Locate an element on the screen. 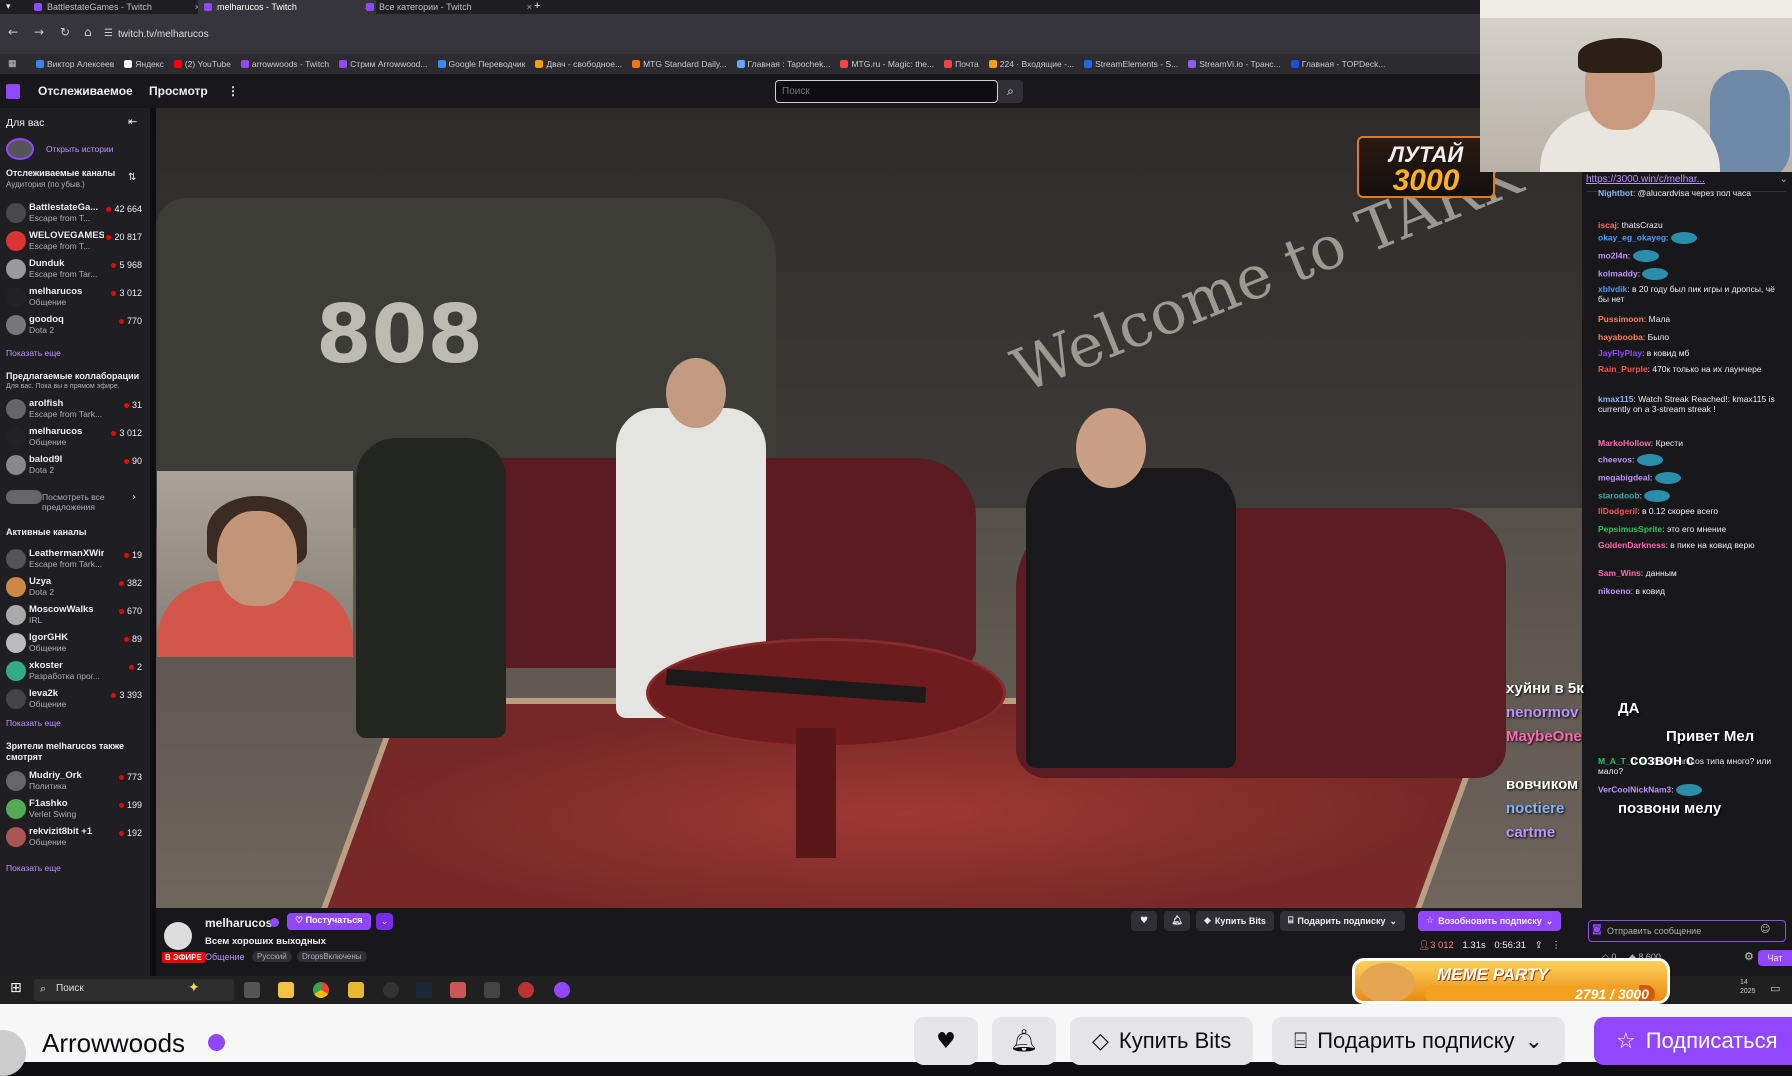  browser-tab-categories: Все категории - Twitch × is located at coordinates (449, 7).